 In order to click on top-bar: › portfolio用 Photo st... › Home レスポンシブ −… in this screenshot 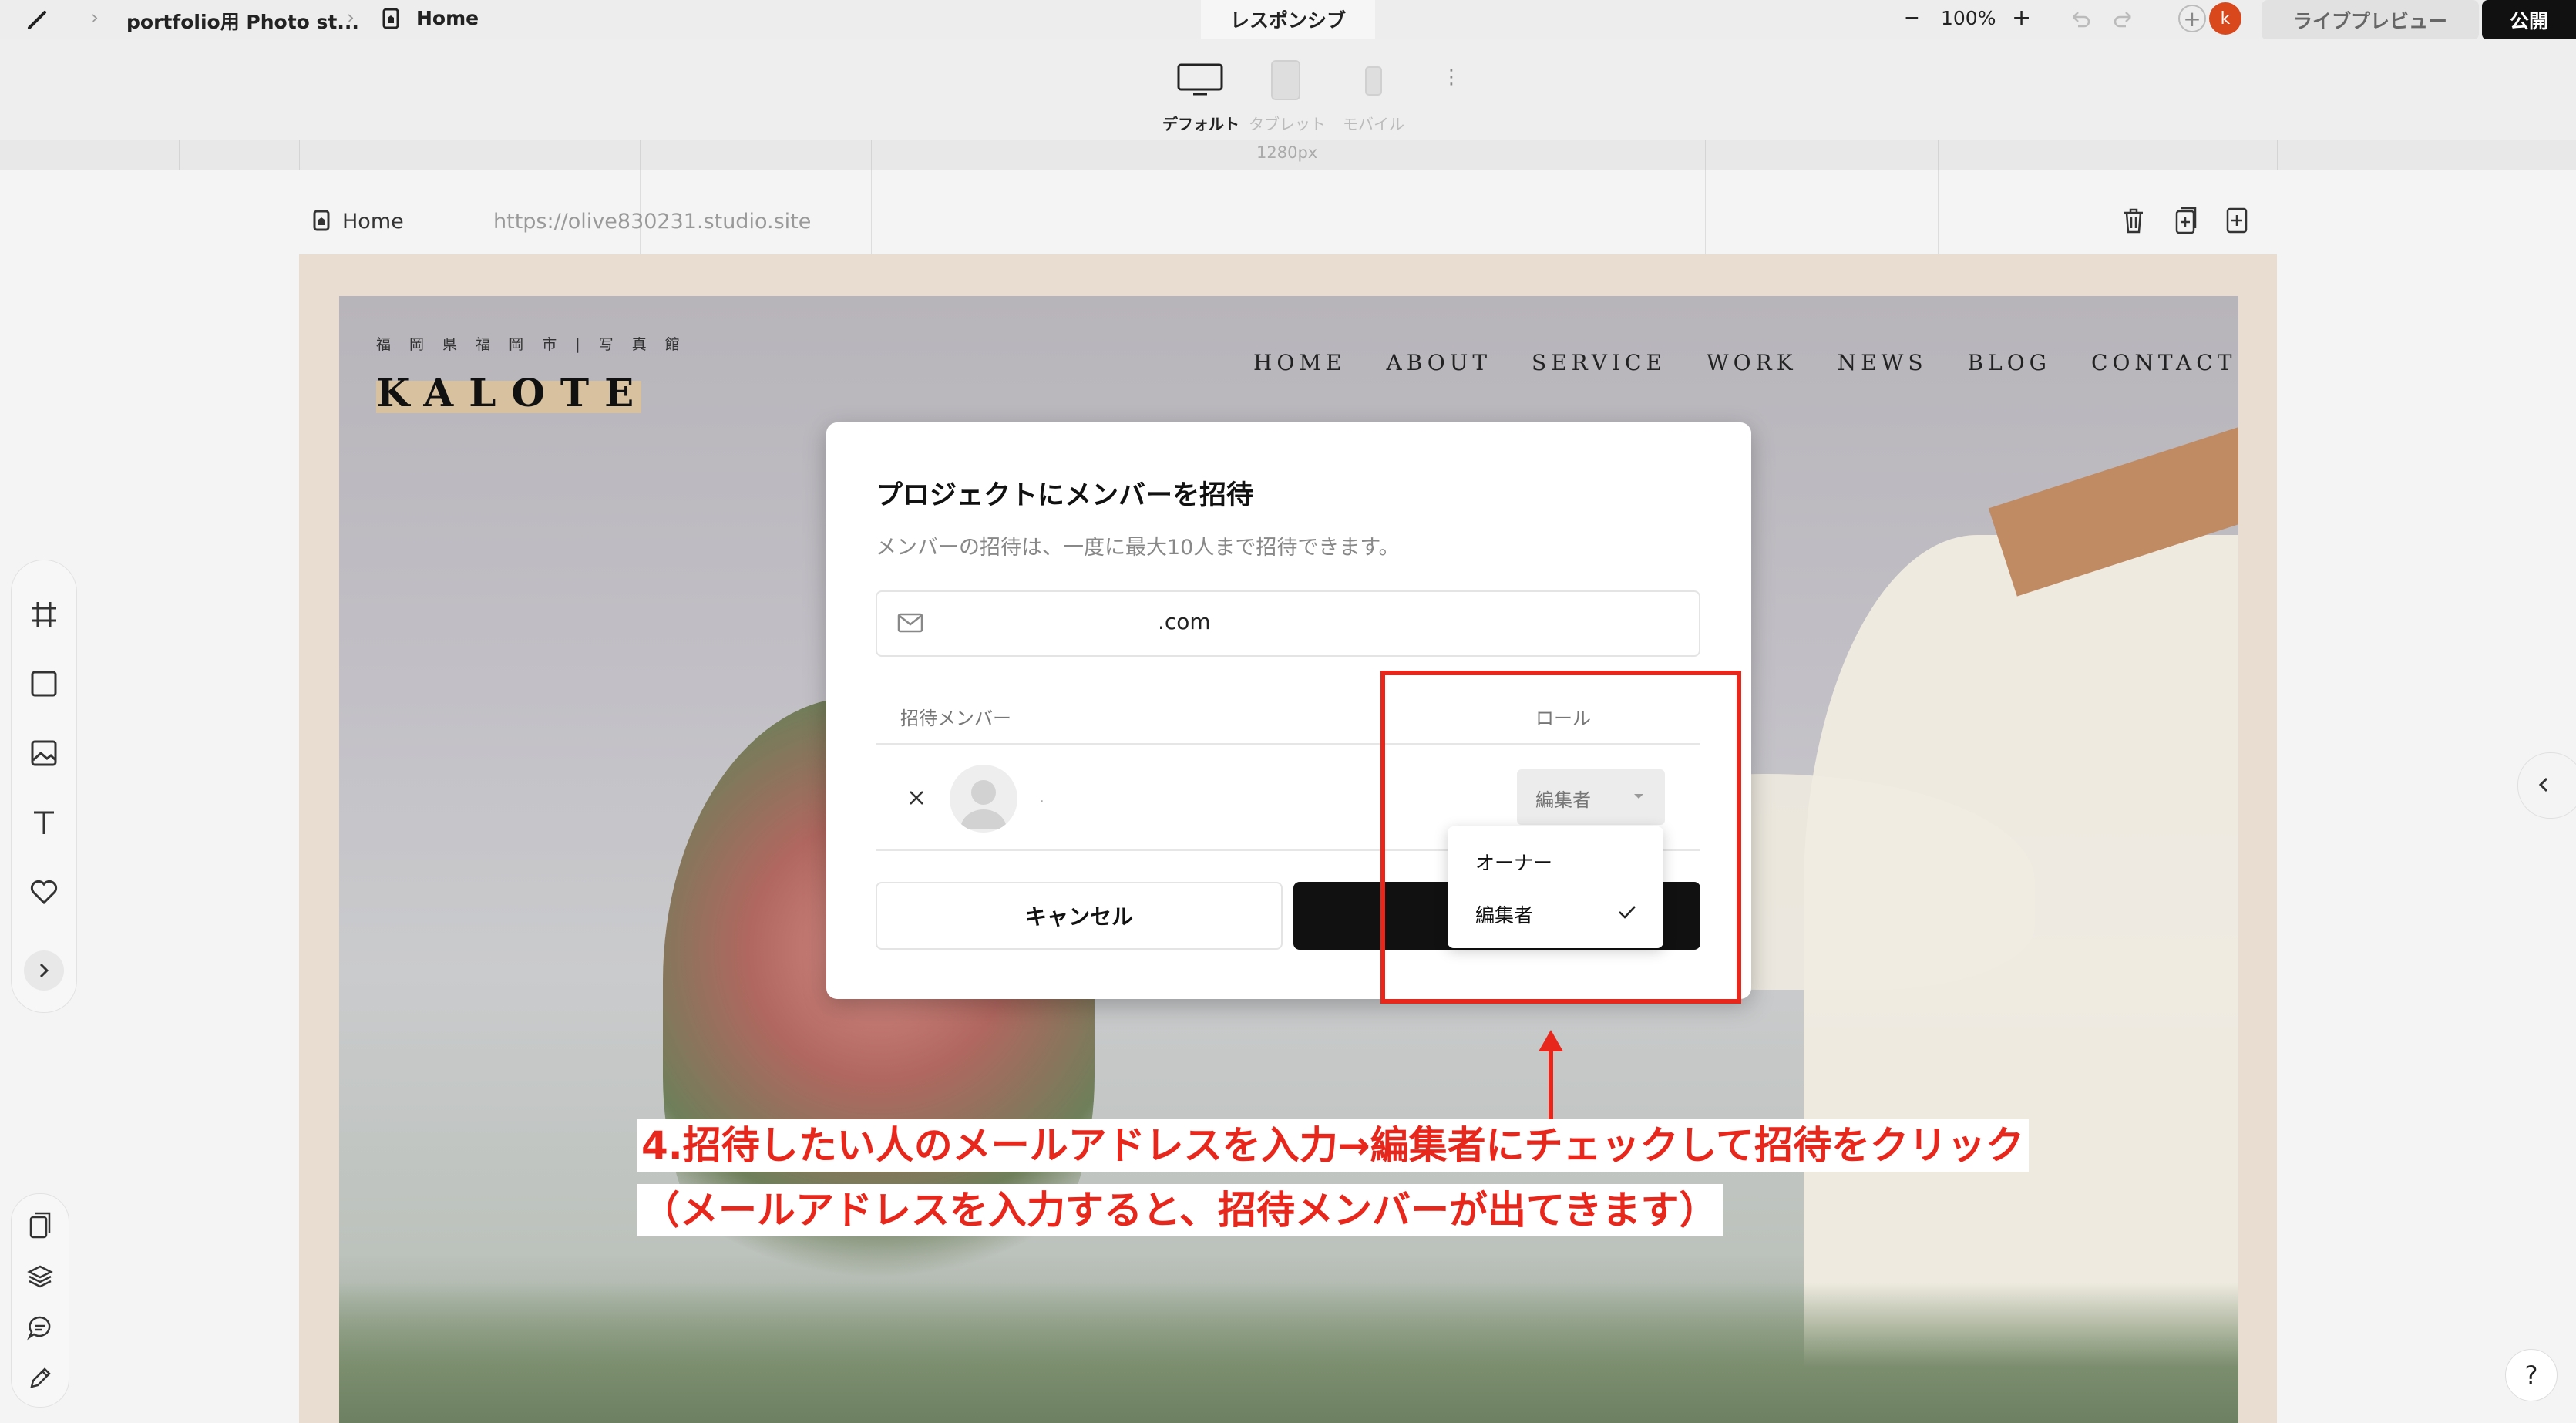, I will do `click(1288, 20)`.